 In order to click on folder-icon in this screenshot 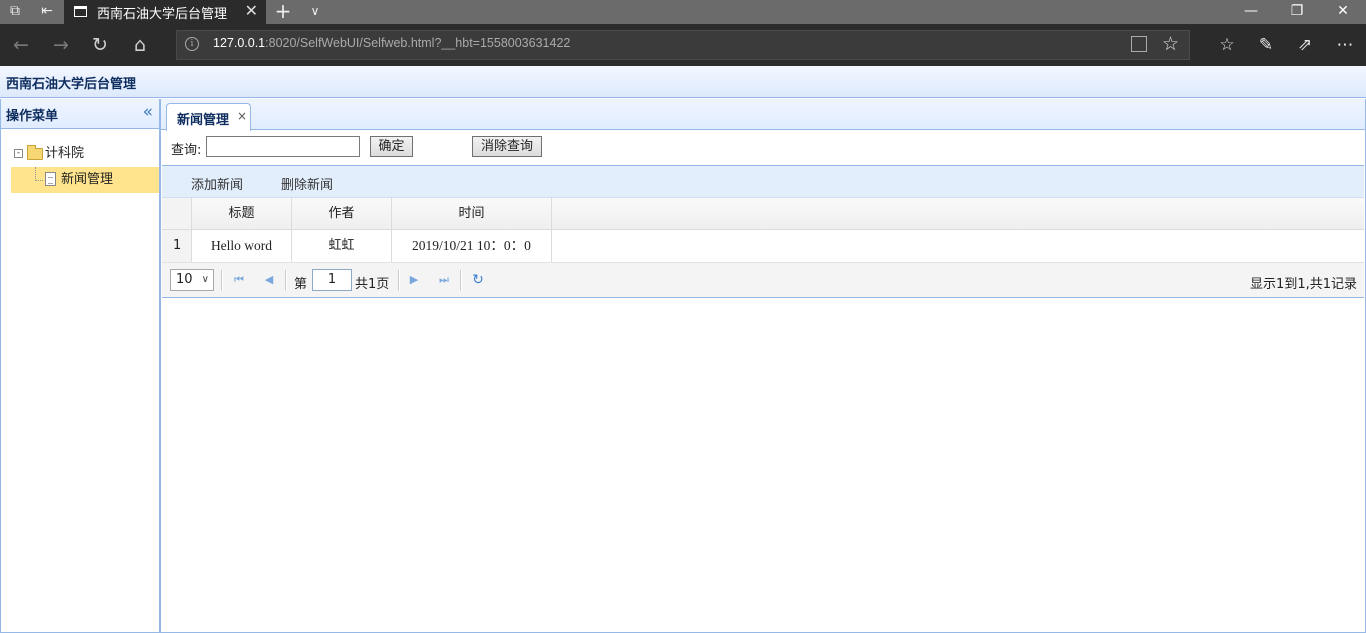, I will do `click(35, 152)`.